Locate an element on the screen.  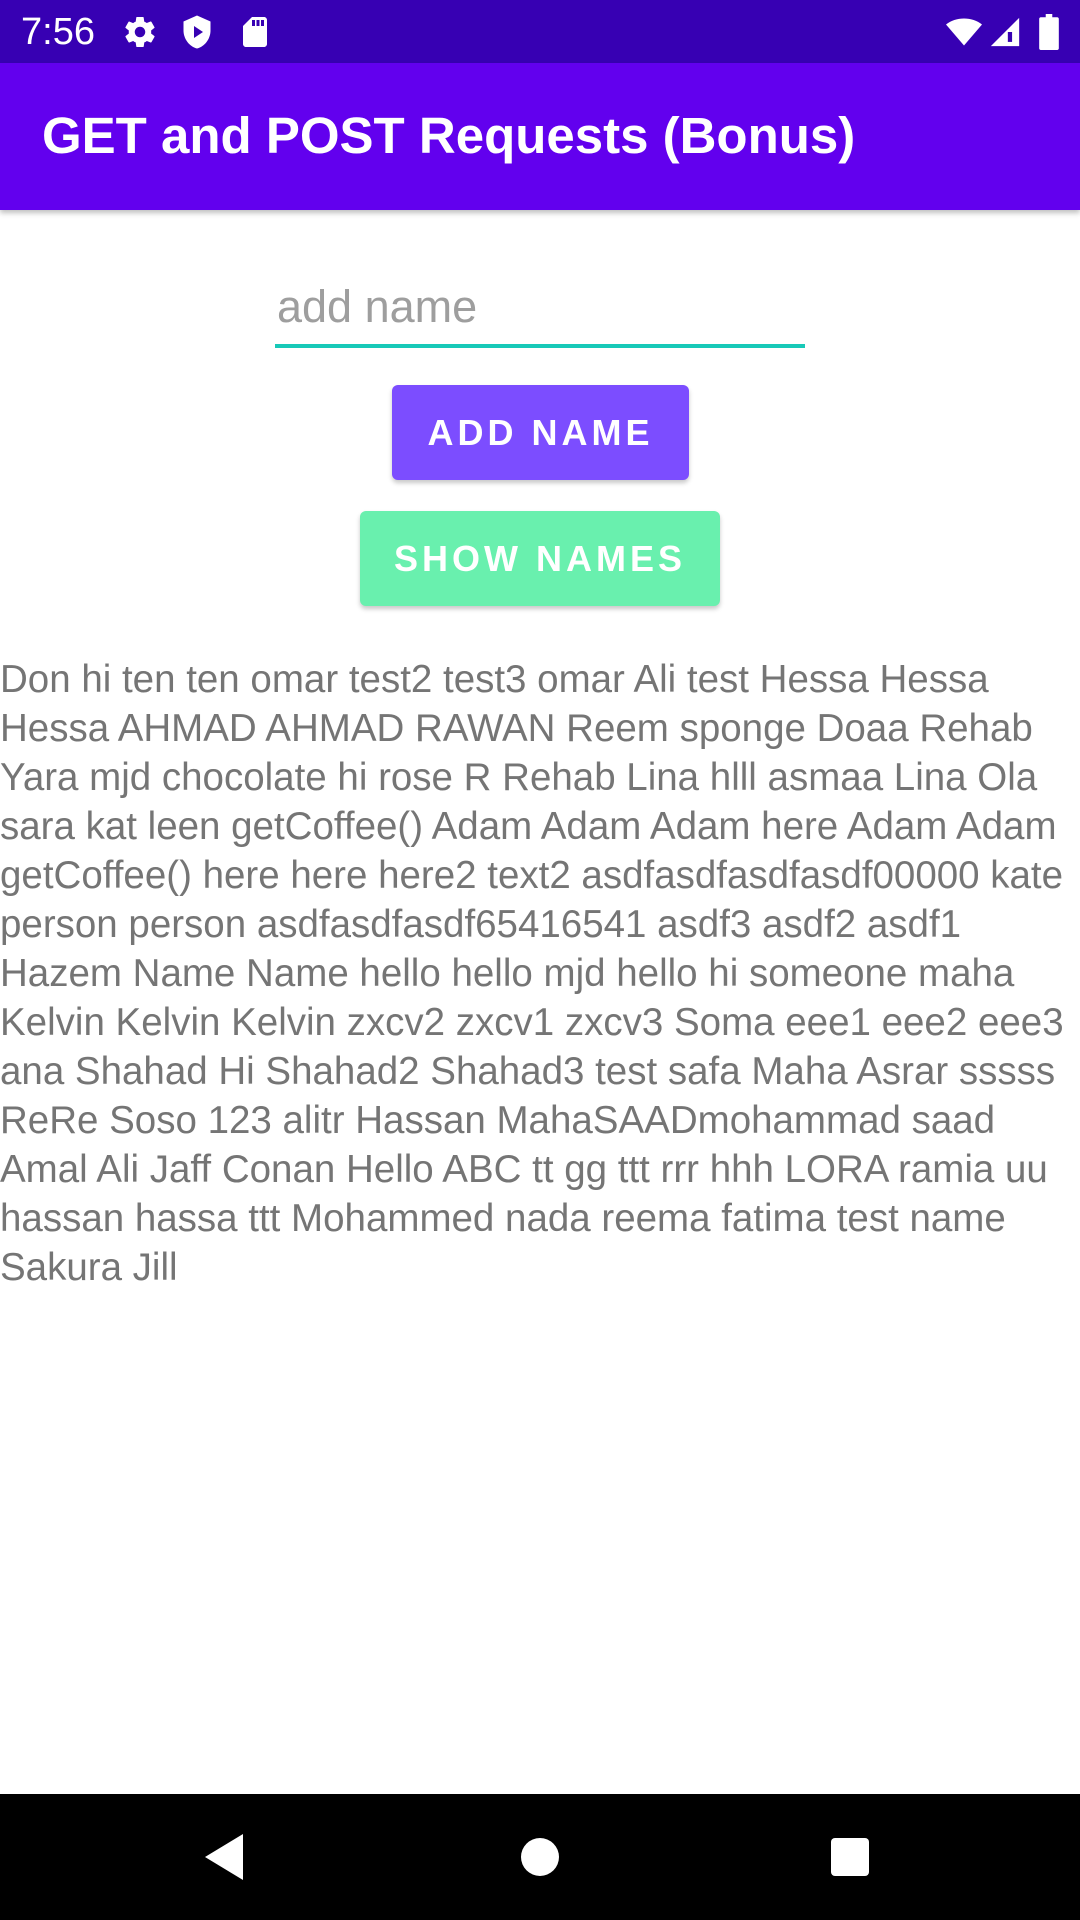
gear-icon is located at coordinates (140, 34).